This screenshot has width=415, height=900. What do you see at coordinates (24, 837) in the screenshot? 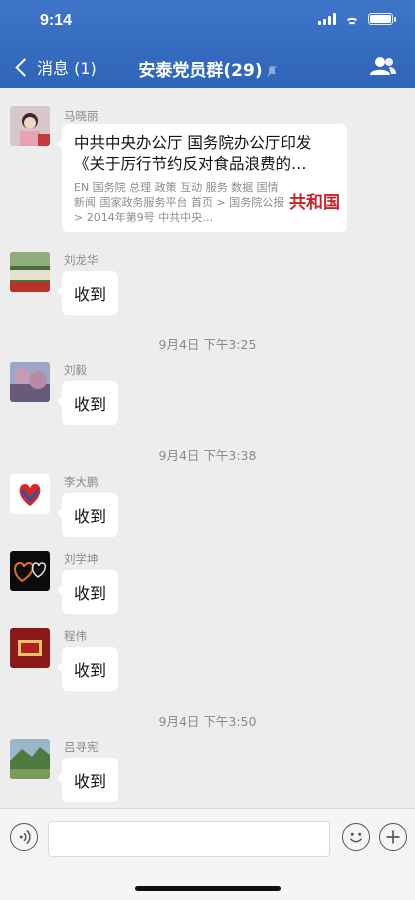
I see `voice-icon` at bounding box center [24, 837].